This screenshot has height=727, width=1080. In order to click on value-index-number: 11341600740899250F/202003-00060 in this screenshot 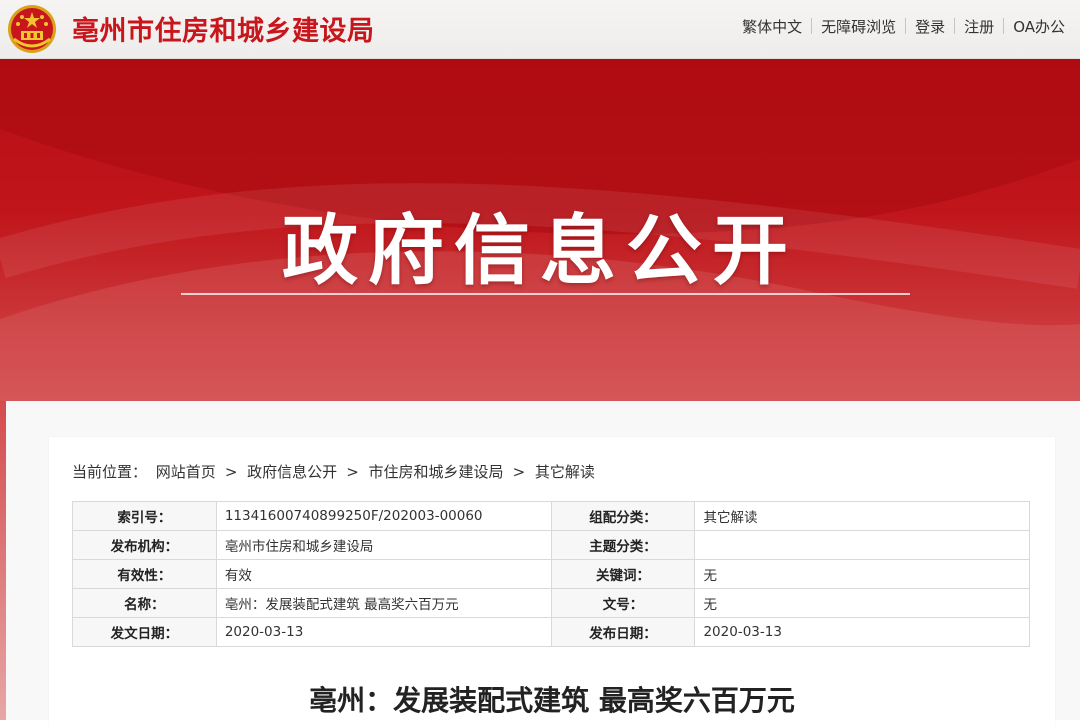, I will do `click(383, 516)`.